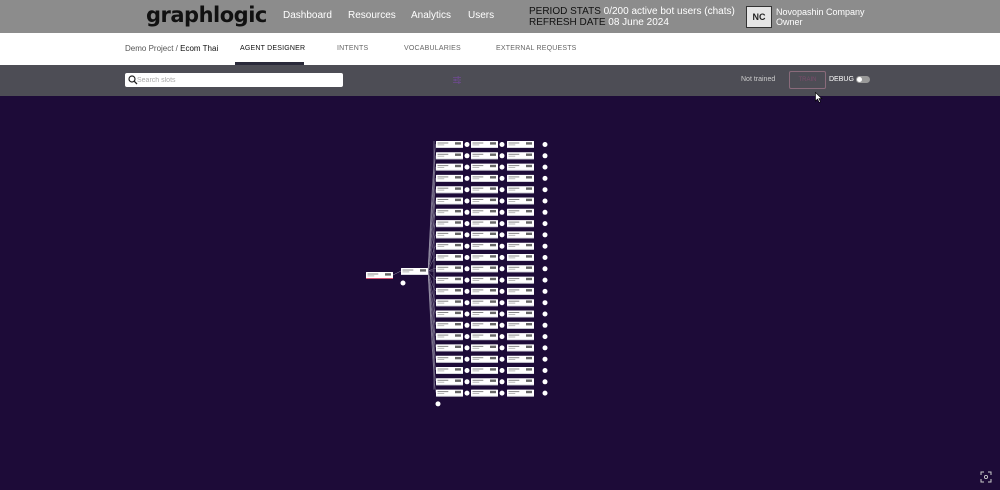  I want to click on tab-intents: INTENTS, so click(352, 48).